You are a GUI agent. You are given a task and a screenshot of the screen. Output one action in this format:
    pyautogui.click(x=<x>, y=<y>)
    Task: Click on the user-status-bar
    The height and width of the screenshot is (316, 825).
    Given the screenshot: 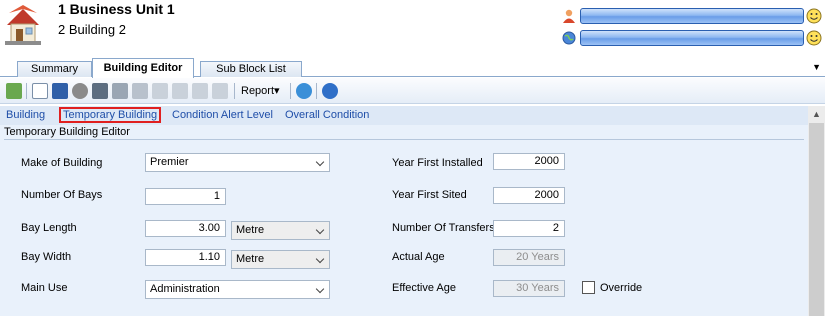 What is the action you would take?
    pyautogui.click(x=692, y=16)
    